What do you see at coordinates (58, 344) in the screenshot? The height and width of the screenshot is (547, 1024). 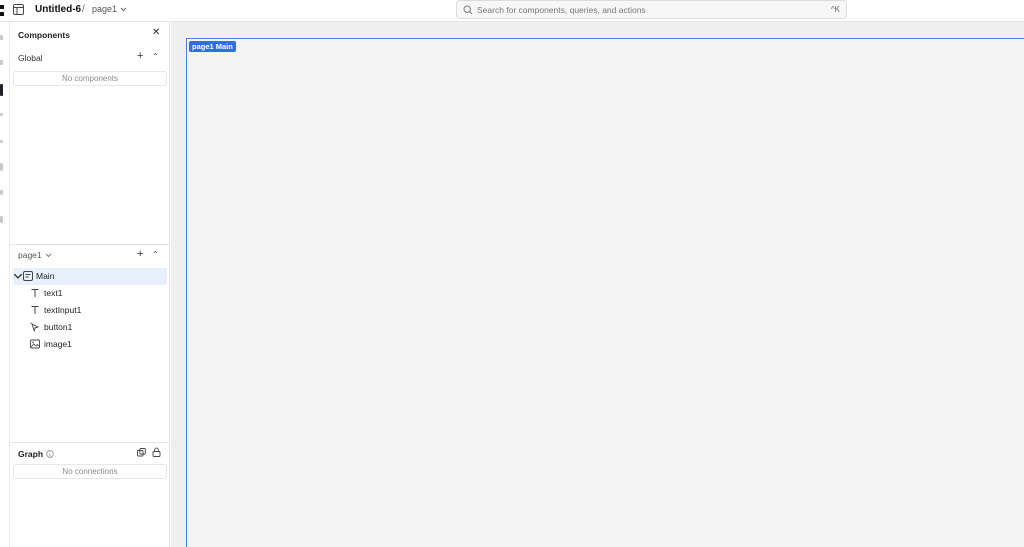 I see `tree-item-label: image1` at bounding box center [58, 344].